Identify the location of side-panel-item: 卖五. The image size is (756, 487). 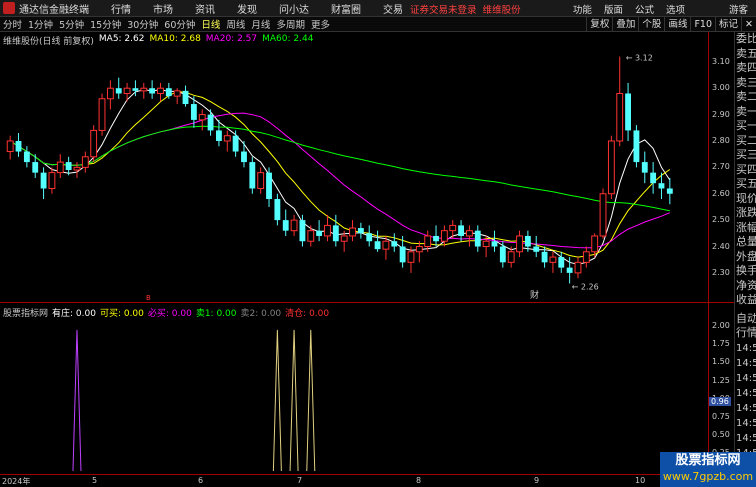
(745, 54).